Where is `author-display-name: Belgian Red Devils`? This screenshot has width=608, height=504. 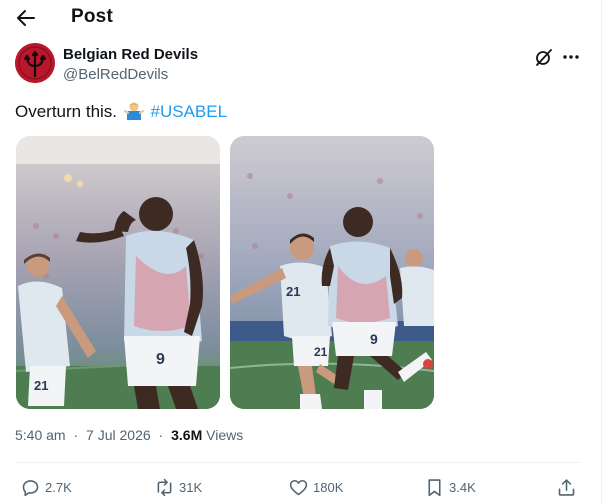
author-display-name: Belgian Red Devils is located at coordinates (130, 54).